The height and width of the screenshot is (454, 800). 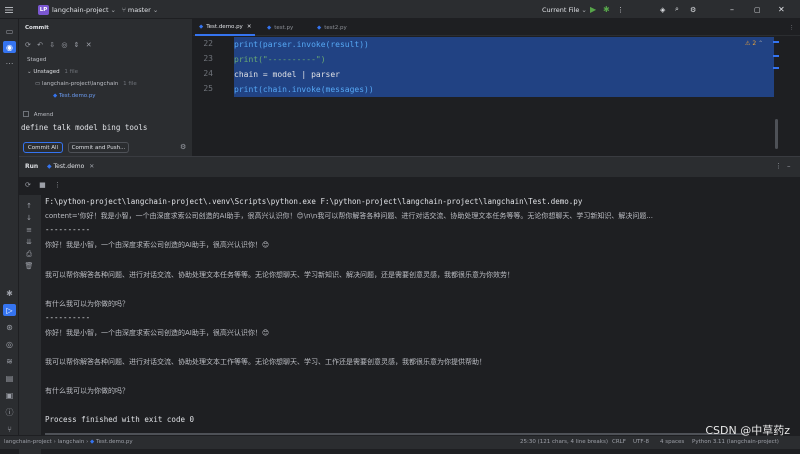 What do you see at coordinates (77, 45) in the screenshot?
I see `expand-icon: ⇕` at bounding box center [77, 45].